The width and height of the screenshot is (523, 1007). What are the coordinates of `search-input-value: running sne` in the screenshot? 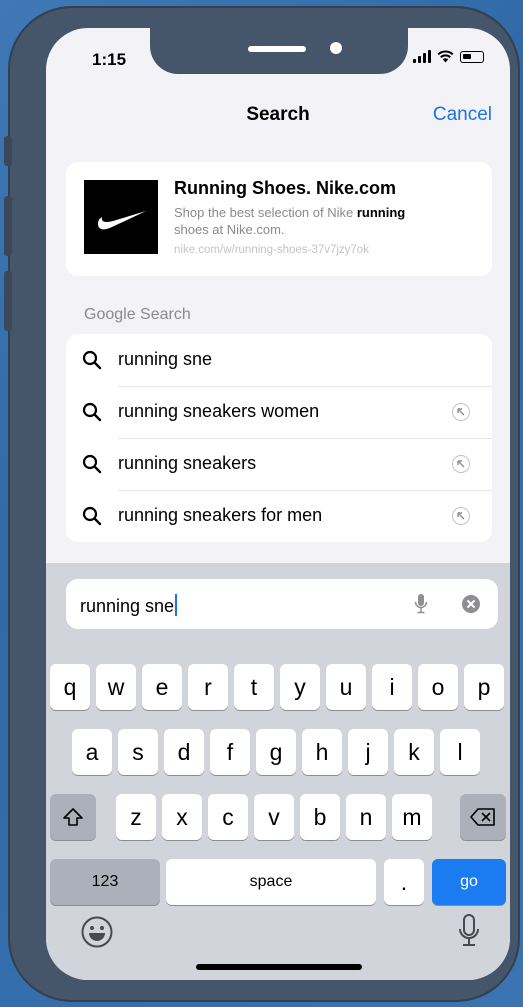 It's located at (129, 605).